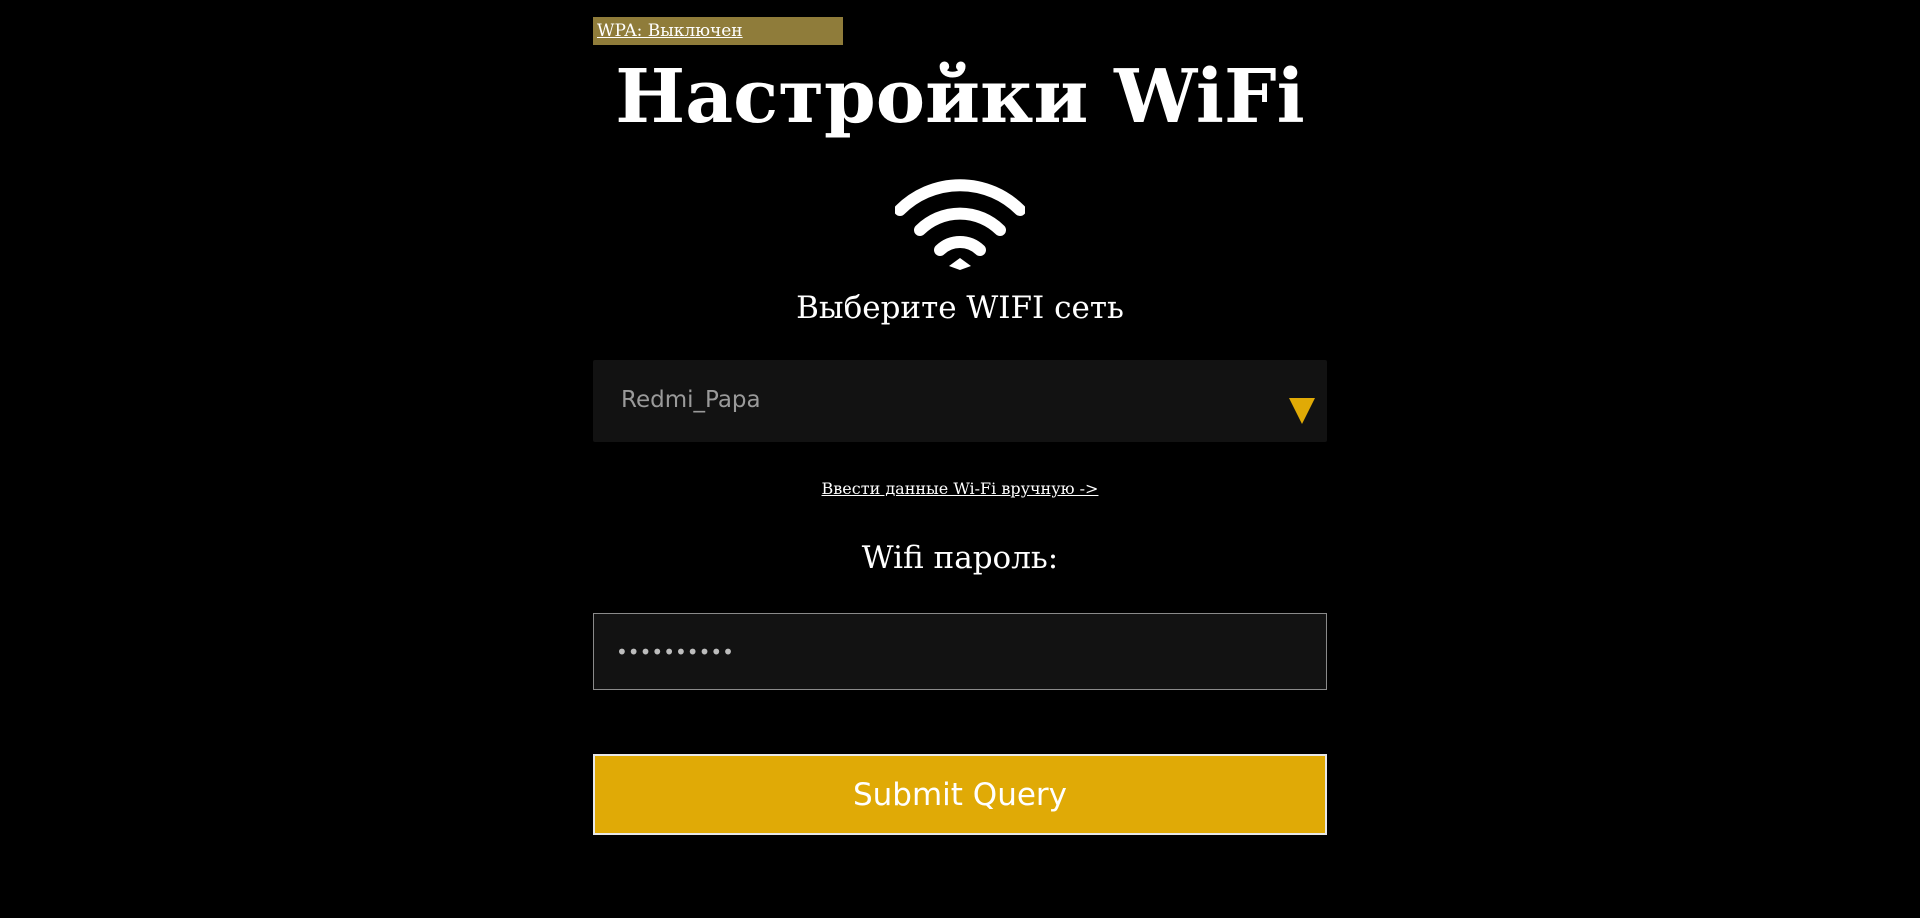 The height and width of the screenshot is (918, 1920). What do you see at coordinates (960, 401) in the screenshot?
I see `network-select: Redmi_Papa` at bounding box center [960, 401].